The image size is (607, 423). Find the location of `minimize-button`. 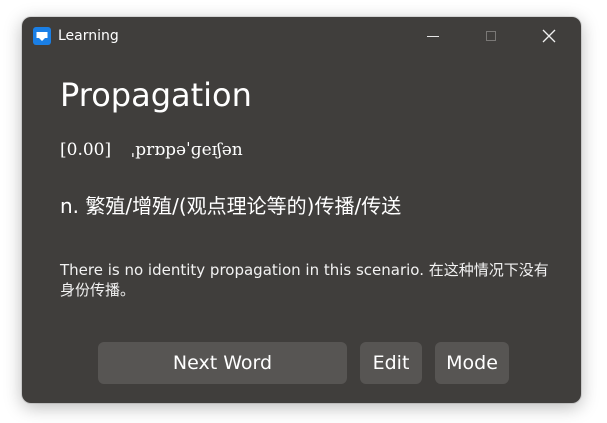

minimize-button is located at coordinates (433, 36).